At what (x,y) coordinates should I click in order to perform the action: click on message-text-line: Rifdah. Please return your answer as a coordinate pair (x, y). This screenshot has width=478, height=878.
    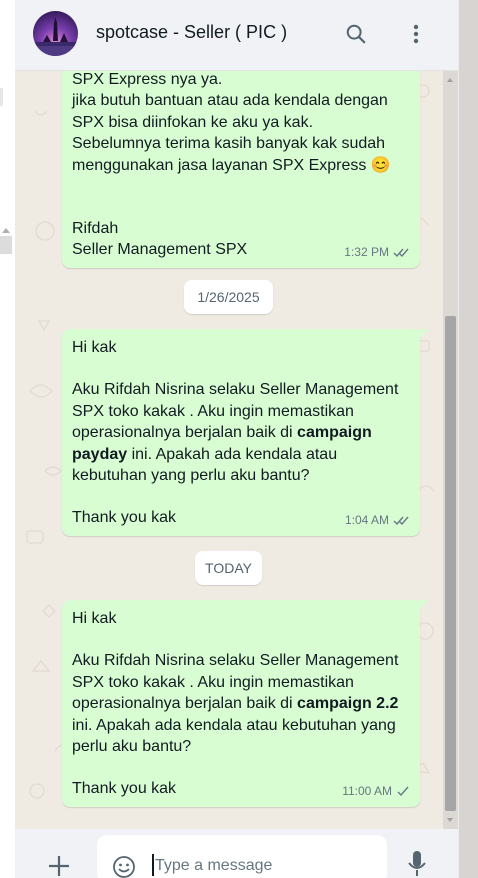
    Looking at the image, I should click on (95, 229).